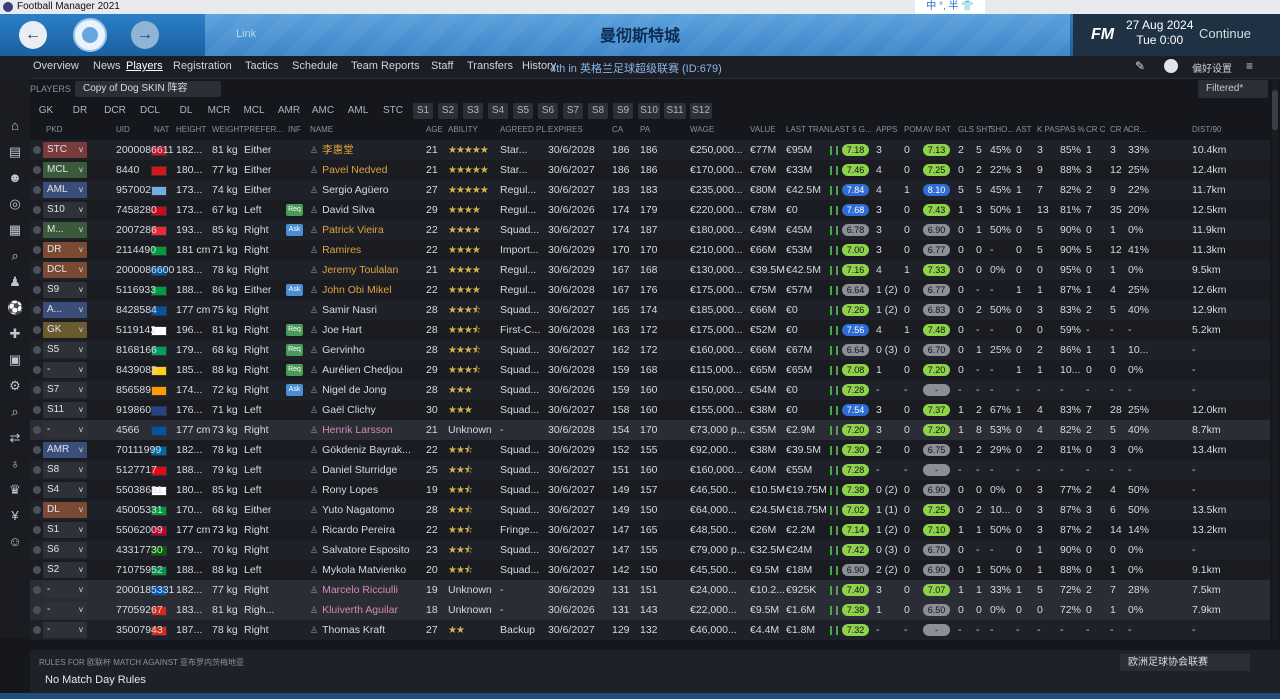 The image size is (1280, 699). What do you see at coordinates (186, 111) in the screenshot?
I see `pos-tab-dl: DL` at bounding box center [186, 111].